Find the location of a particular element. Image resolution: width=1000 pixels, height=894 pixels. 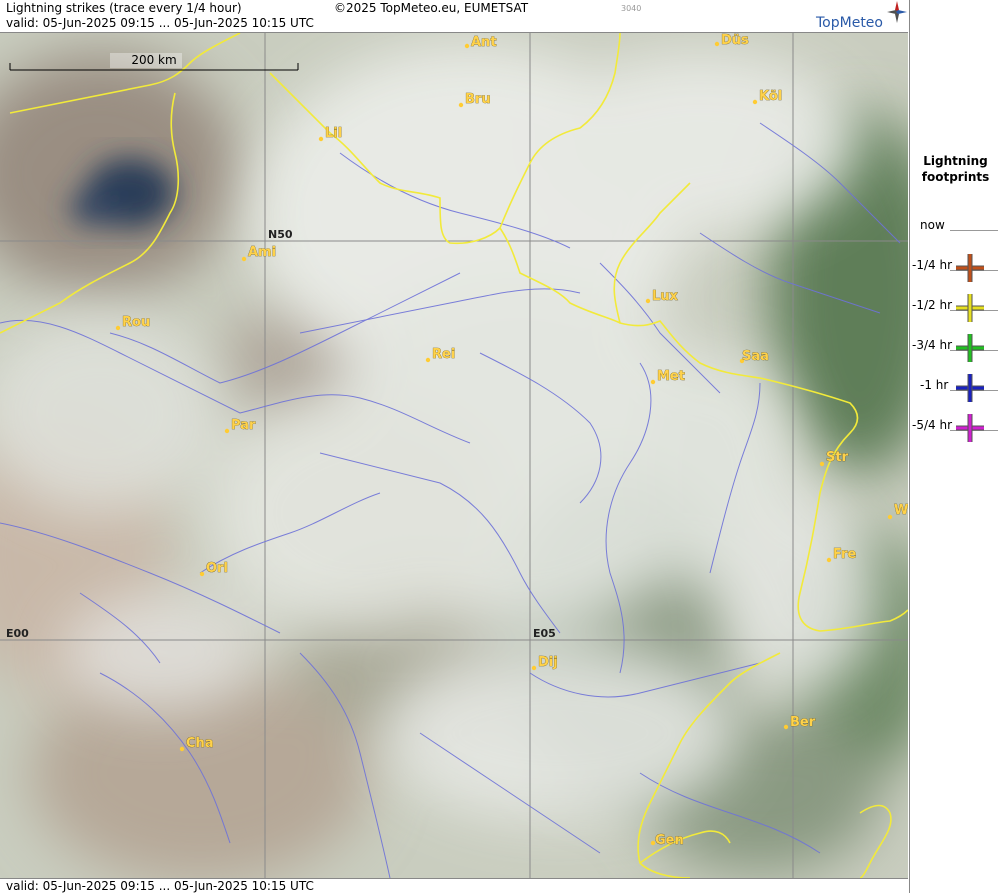

city-label: Met is located at coordinates (671, 377).